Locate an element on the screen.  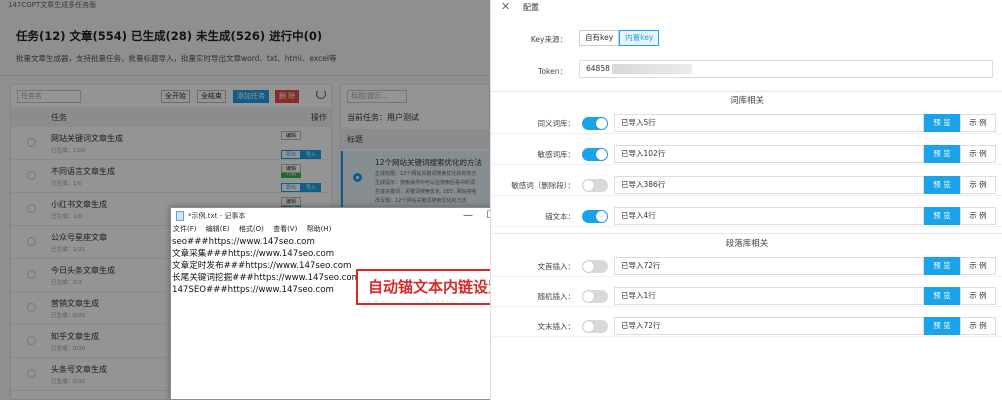
section-title-paragraph: 段落库相关 is located at coordinates (747, 244).